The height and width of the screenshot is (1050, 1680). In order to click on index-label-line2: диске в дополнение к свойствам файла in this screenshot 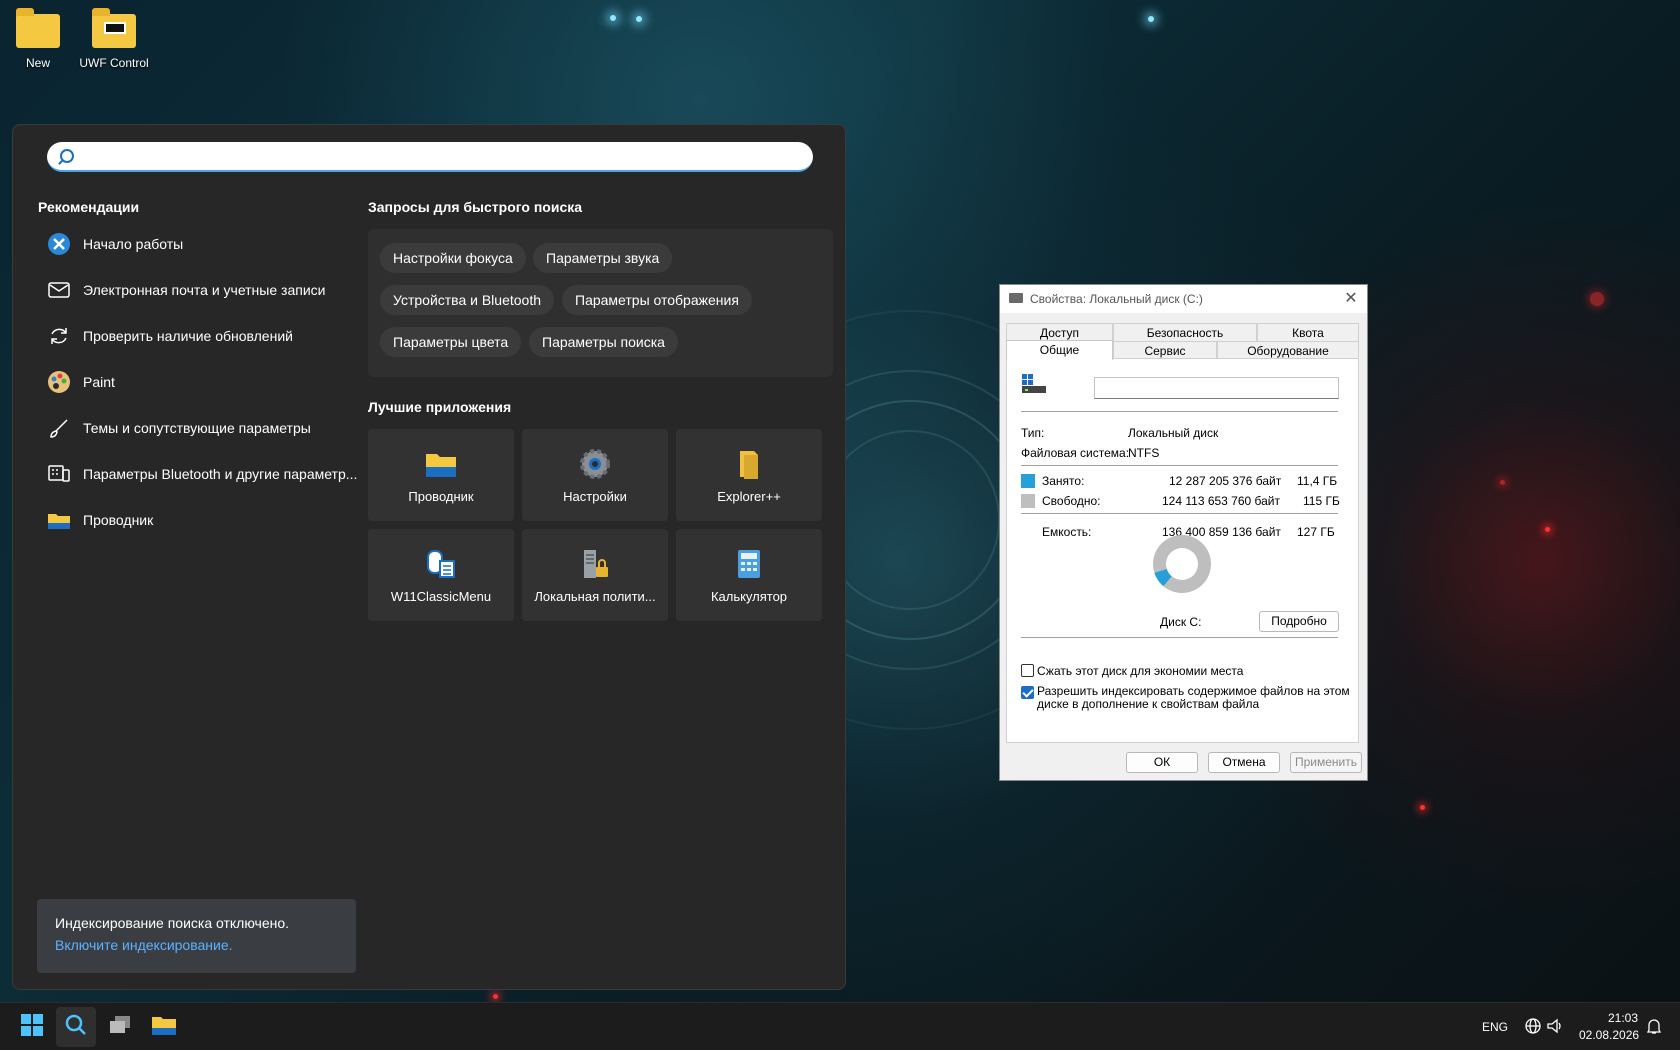, I will do `click(1148, 704)`.